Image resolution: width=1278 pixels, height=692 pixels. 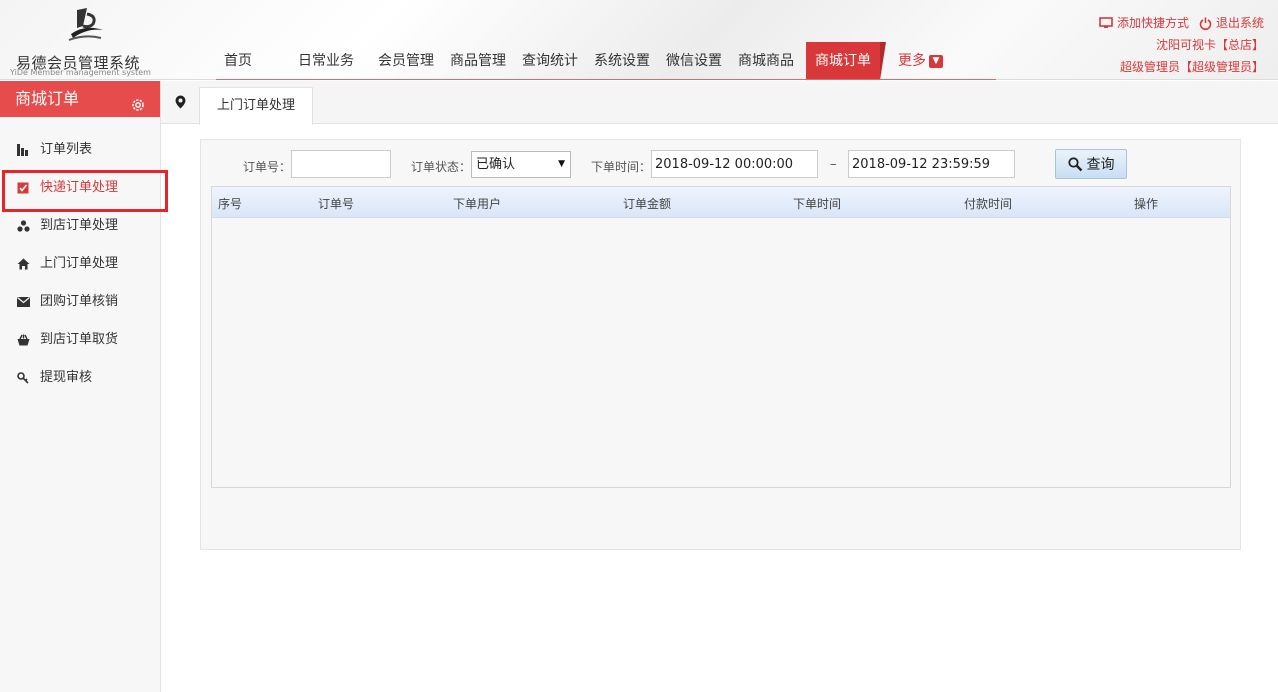 What do you see at coordinates (521, 164) in the screenshot?
I see `status-select: 已确认 ▼` at bounding box center [521, 164].